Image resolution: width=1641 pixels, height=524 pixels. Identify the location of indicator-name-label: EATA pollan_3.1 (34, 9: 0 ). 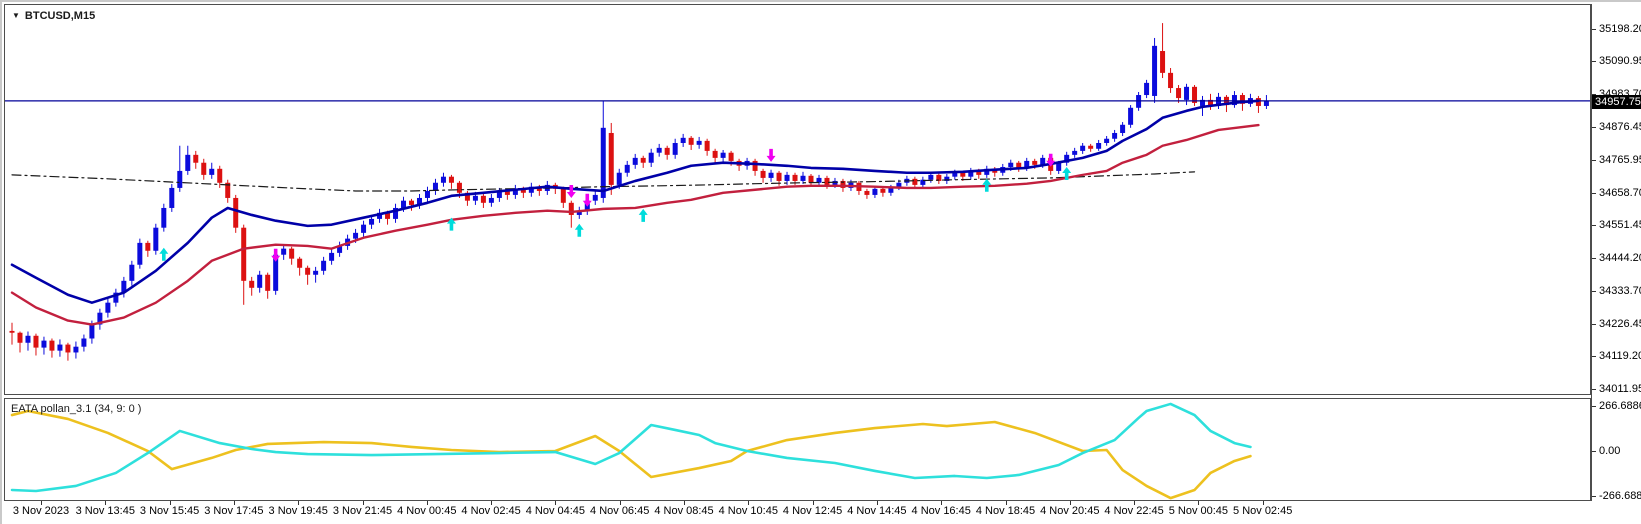
(76, 409).